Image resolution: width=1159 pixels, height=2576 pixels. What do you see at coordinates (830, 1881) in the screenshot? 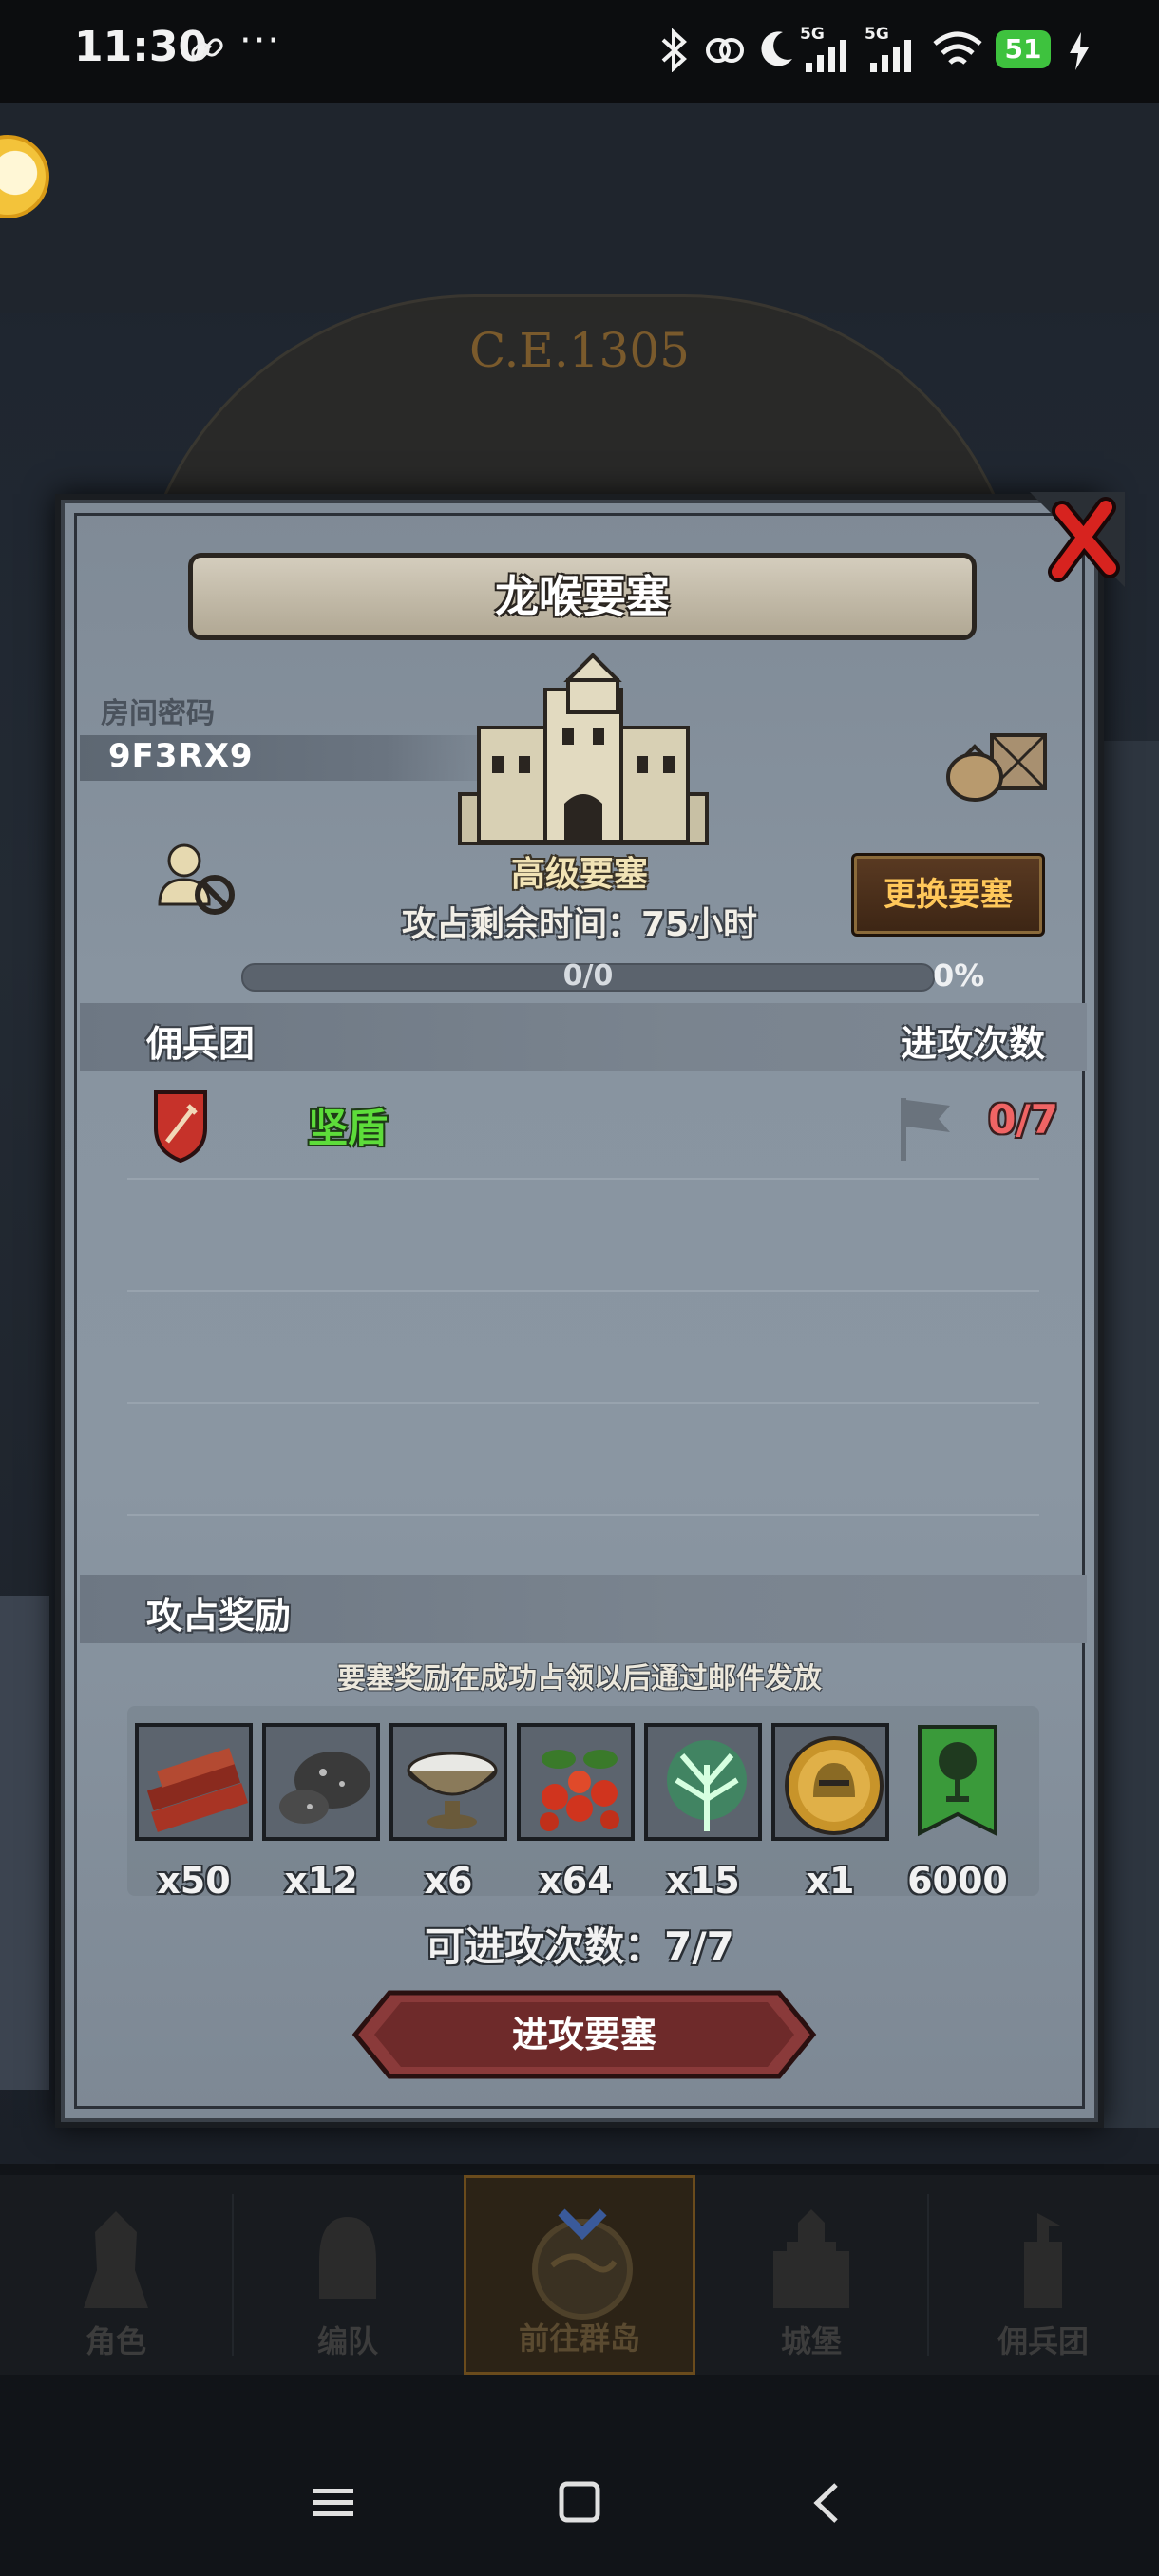
I see `reward-qty: x1` at bounding box center [830, 1881].